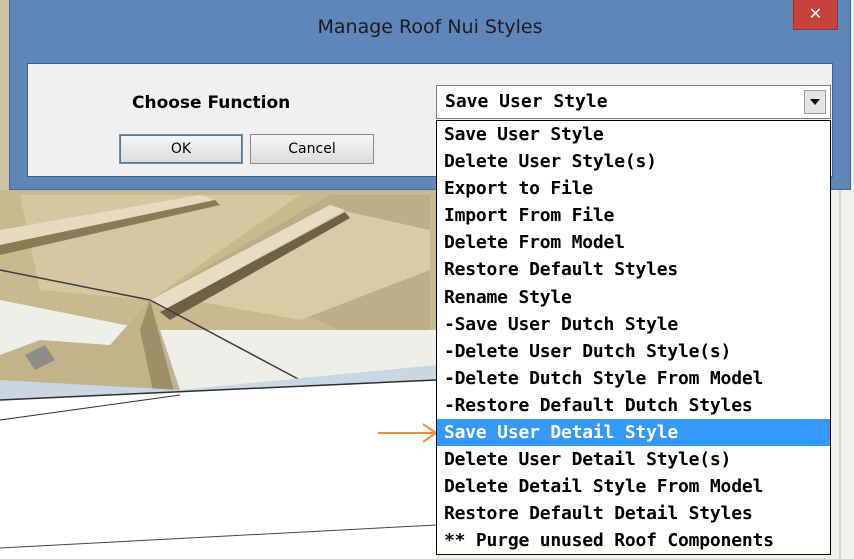  I want to click on function-select: Save User Style, so click(633, 102).